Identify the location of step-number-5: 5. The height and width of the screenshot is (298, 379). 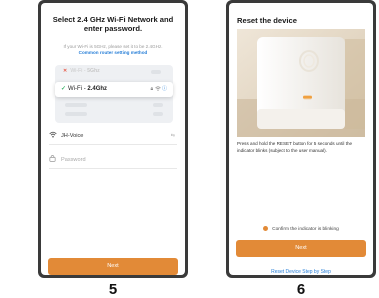
(113, 289).